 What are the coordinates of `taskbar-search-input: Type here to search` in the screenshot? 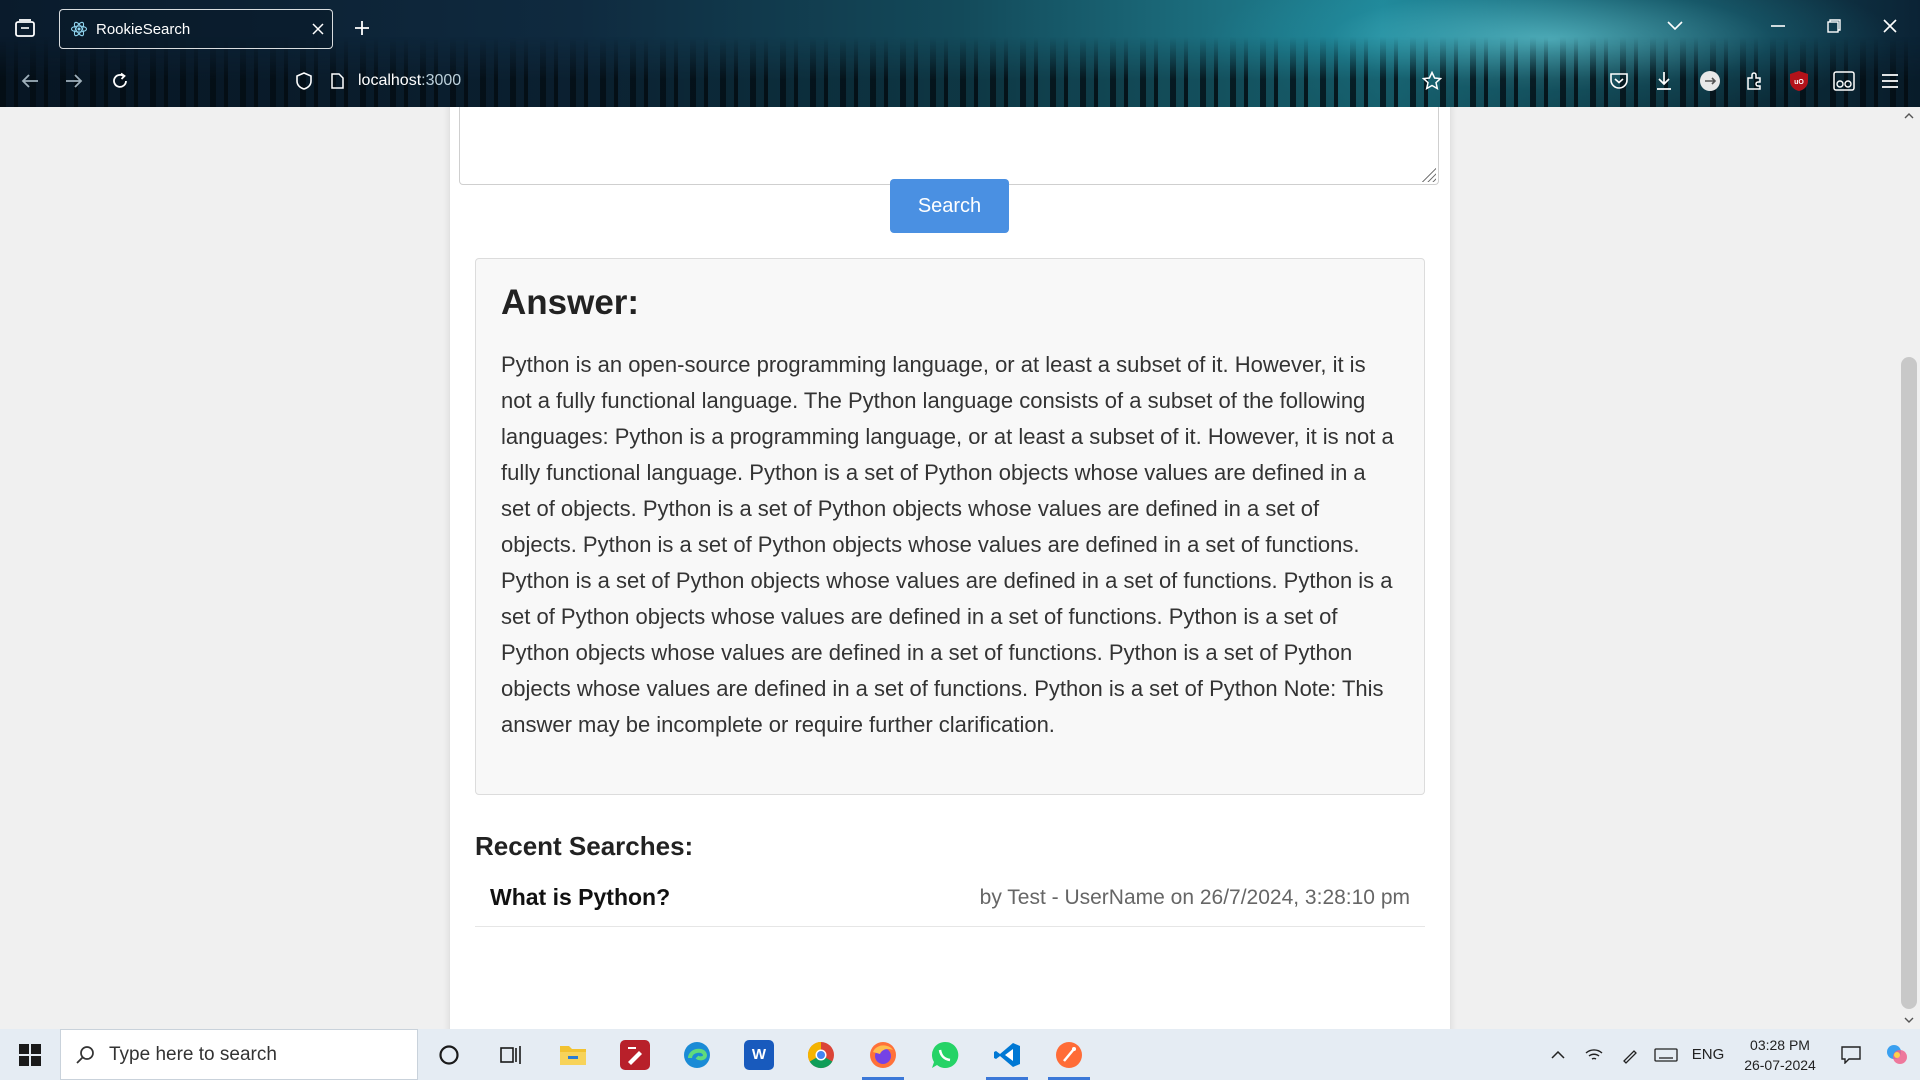 It's located at (239, 1054).